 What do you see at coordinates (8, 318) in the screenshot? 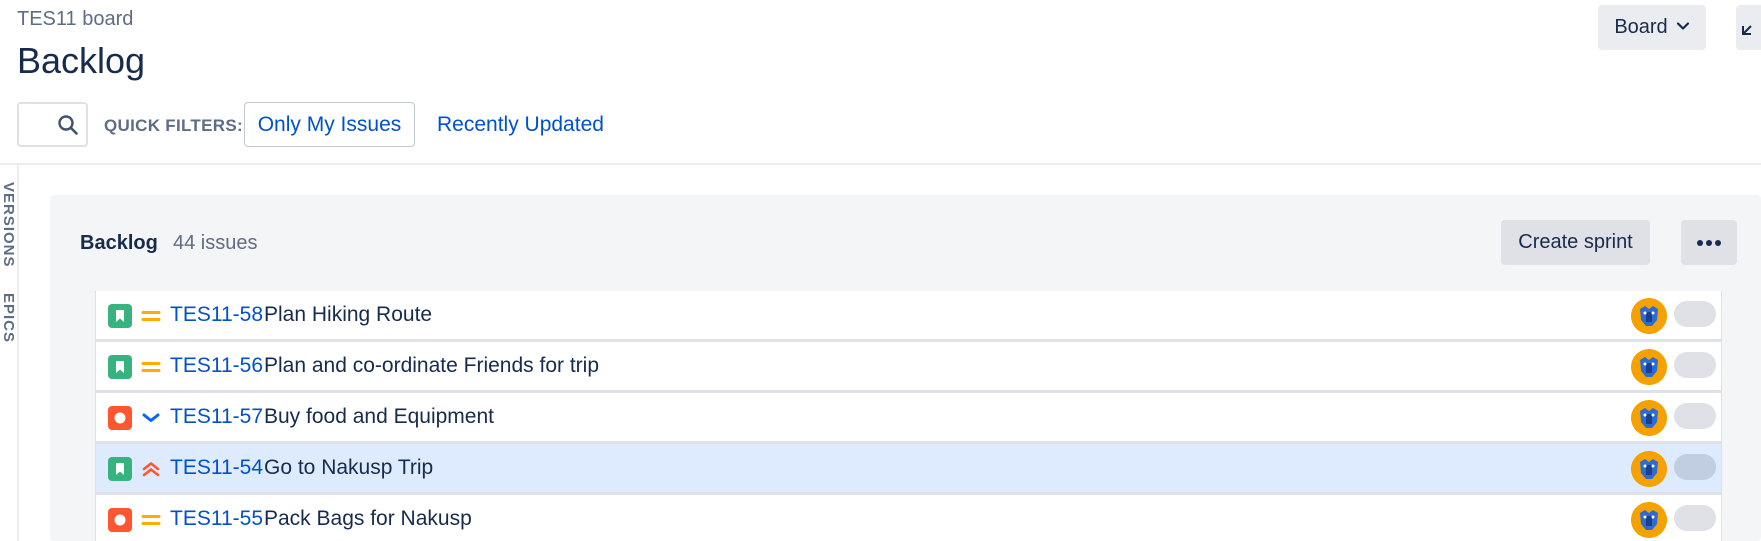
I see `epics-tab: EPICS` at bounding box center [8, 318].